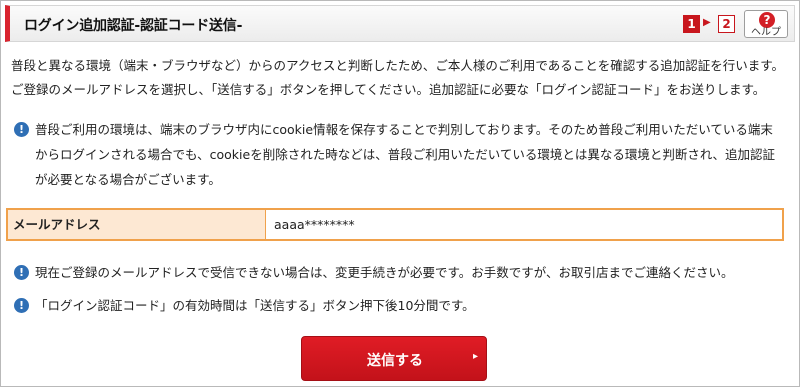 This screenshot has width=800, height=387. I want to click on email-label: メールアドレス, so click(137, 224).